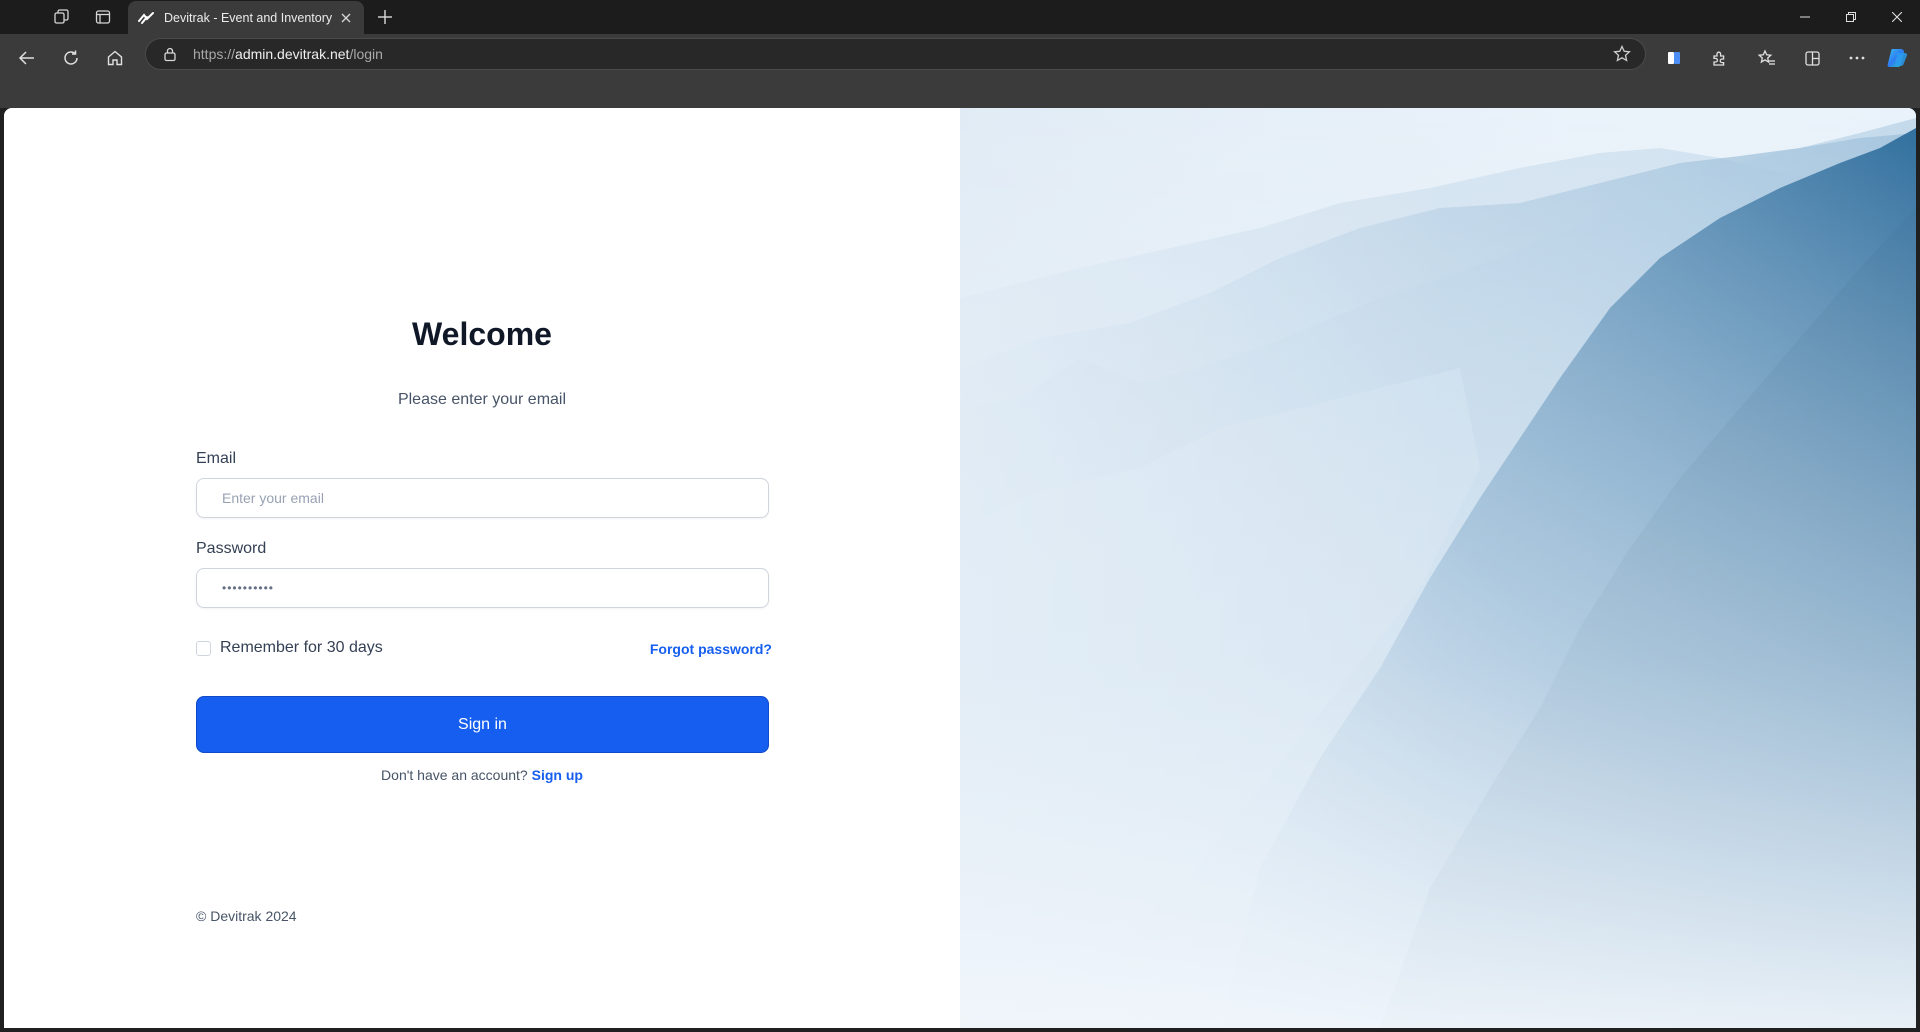 The height and width of the screenshot is (1032, 1920). What do you see at coordinates (895, 54) in the screenshot?
I see `address-bar: https://admin.devitrak.net/login` at bounding box center [895, 54].